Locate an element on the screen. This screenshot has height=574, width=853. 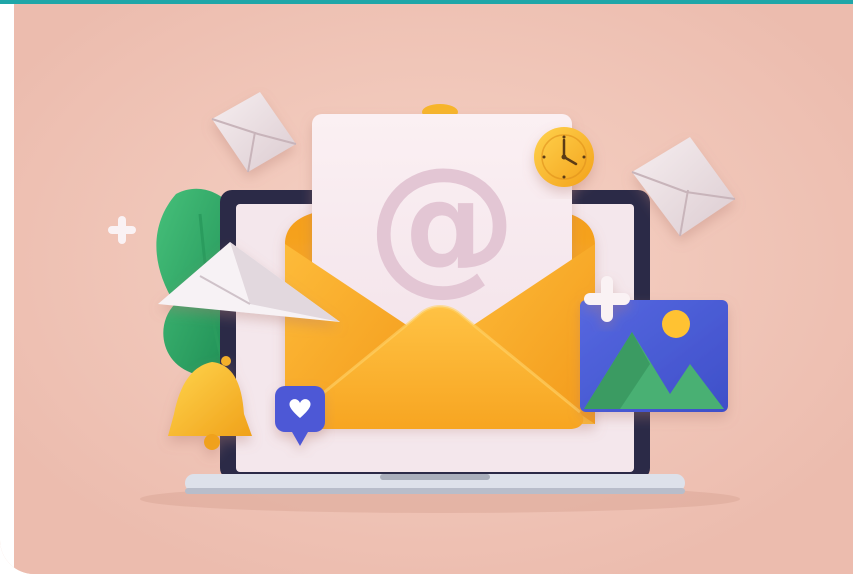
at-symbol-icon: @ is located at coordinates (442, 223).